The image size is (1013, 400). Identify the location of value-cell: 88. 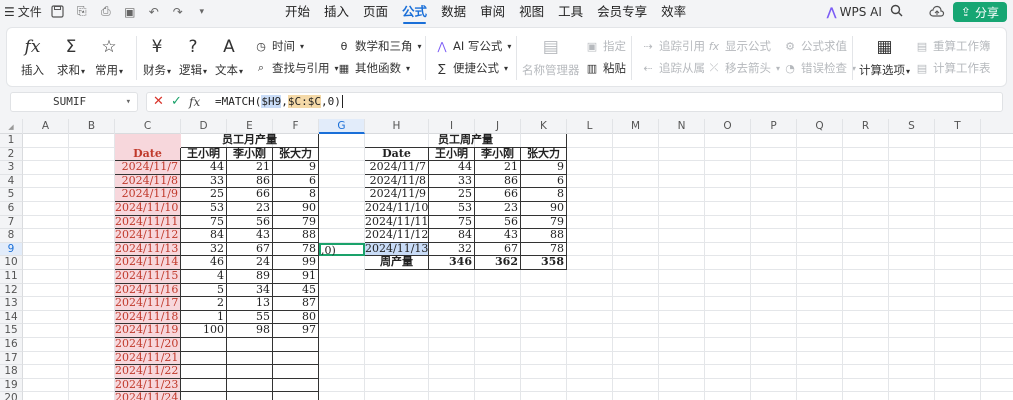
(544, 236).